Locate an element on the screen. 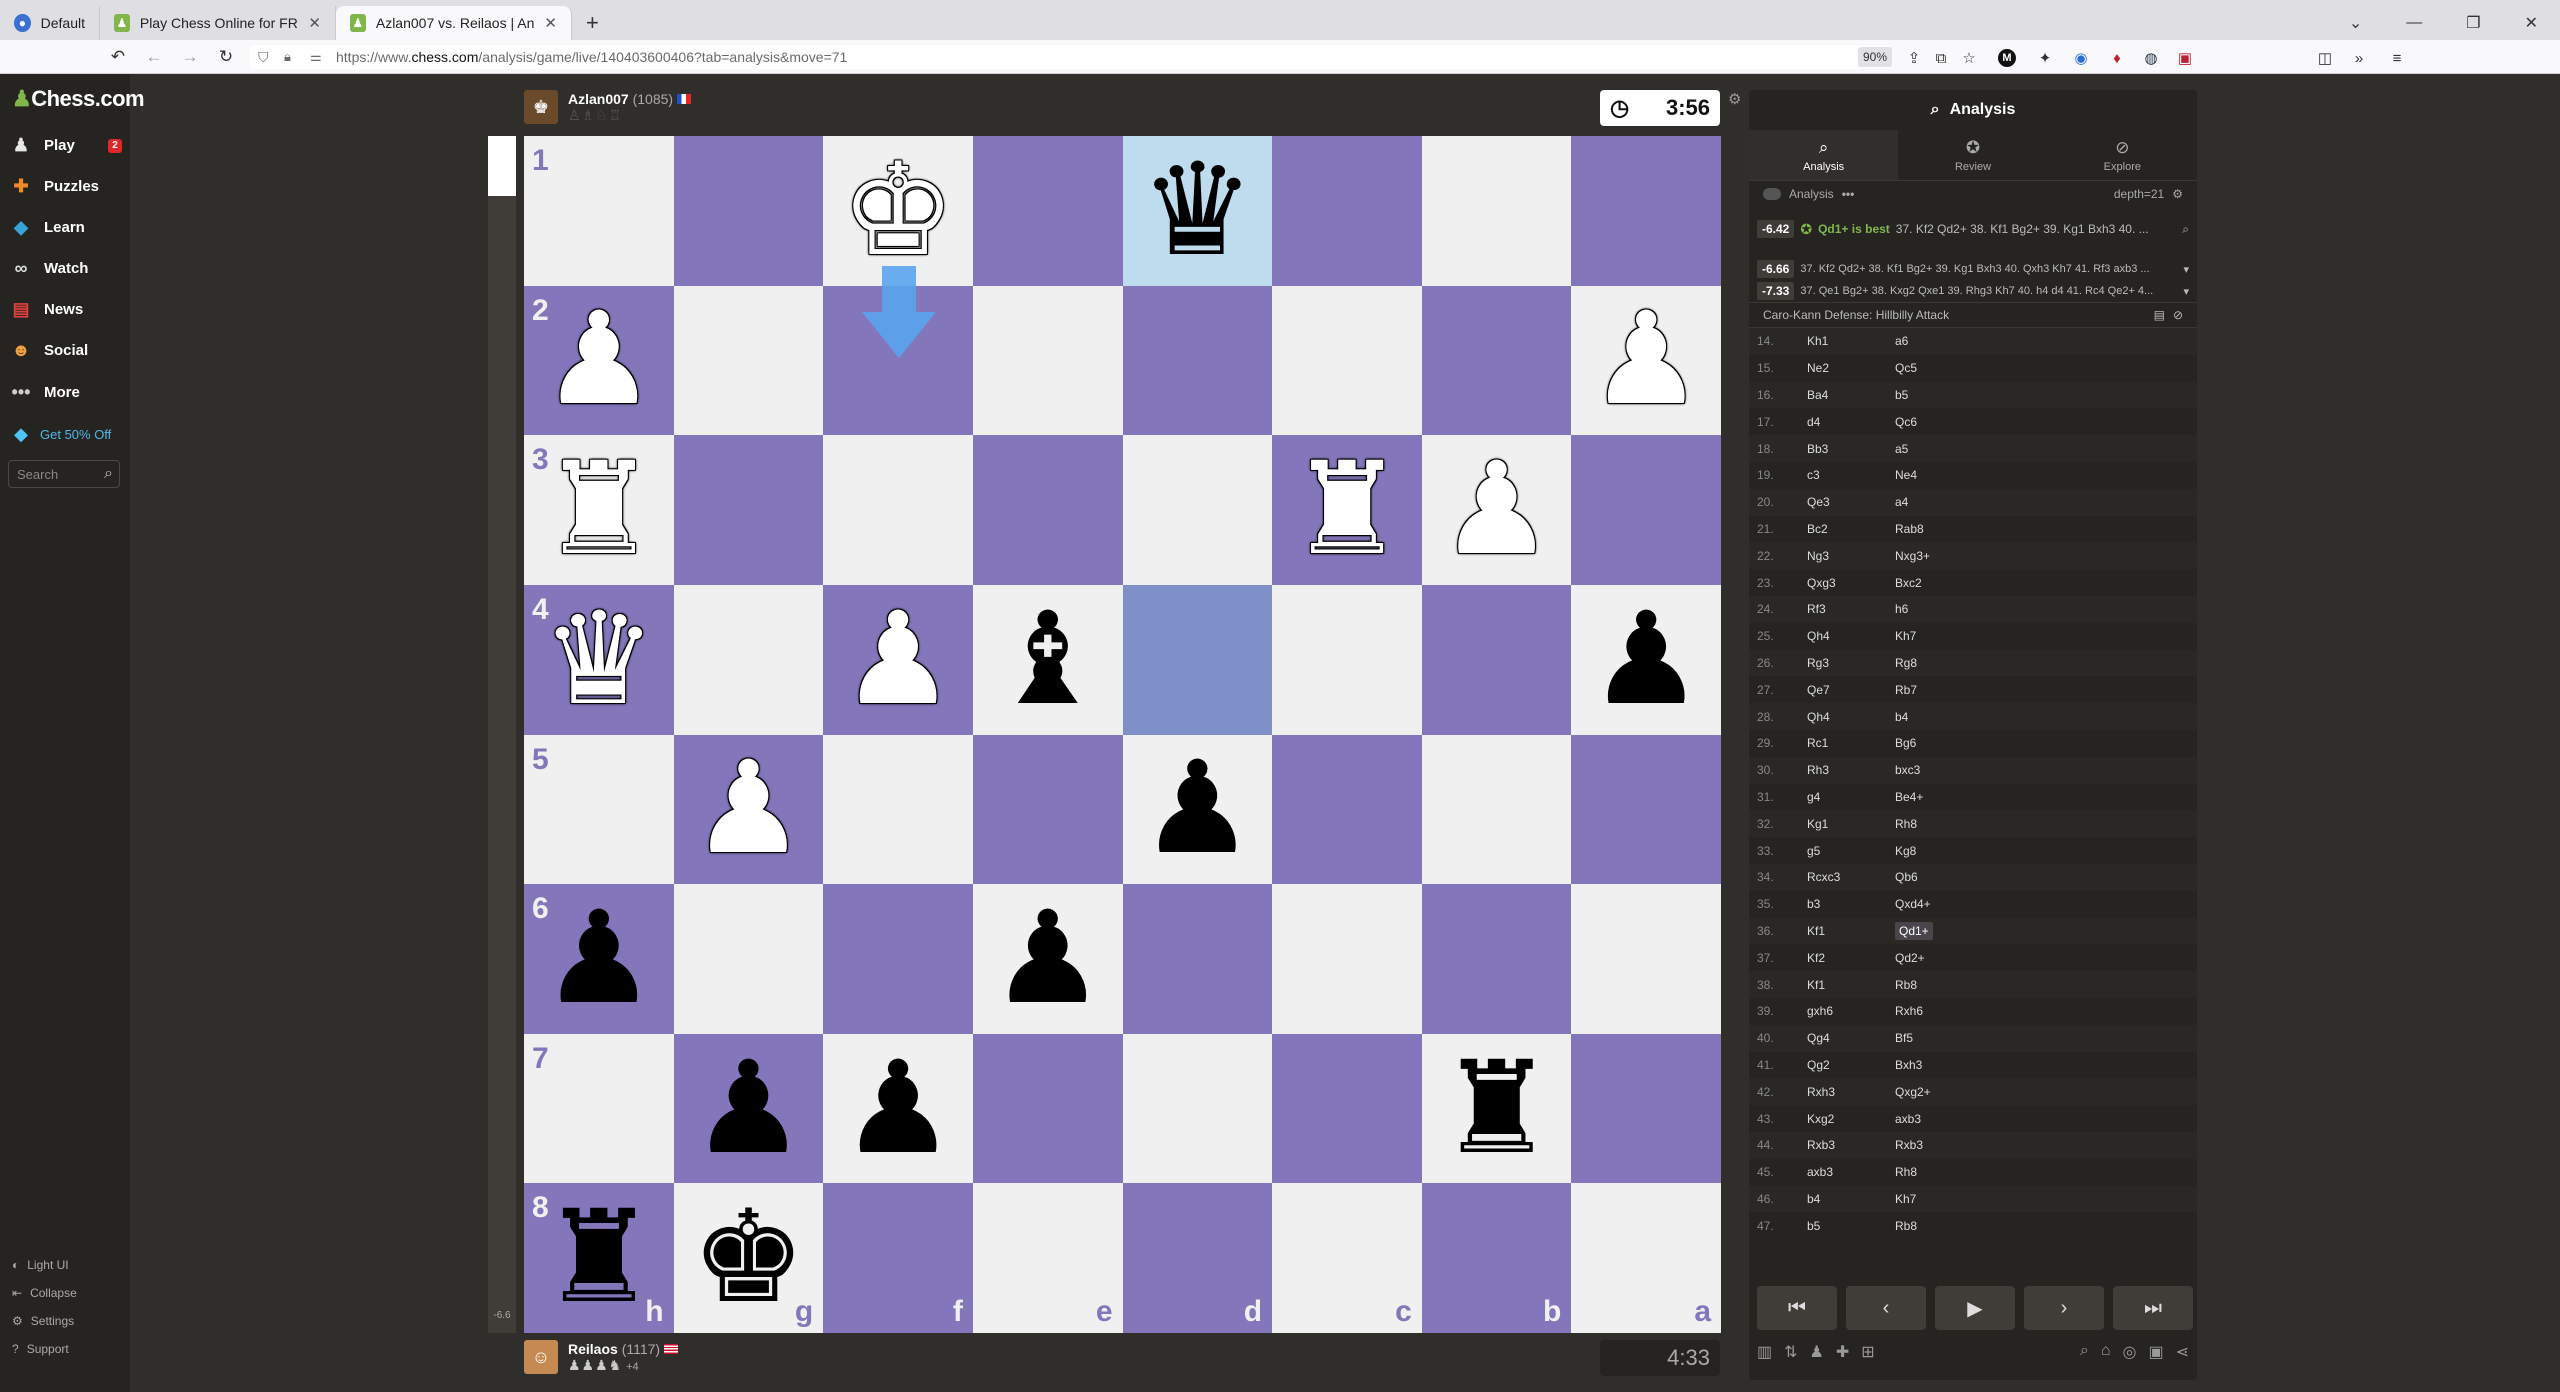  sidebar-toggle-icon: ◫ is located at coordinates (2325, 58).